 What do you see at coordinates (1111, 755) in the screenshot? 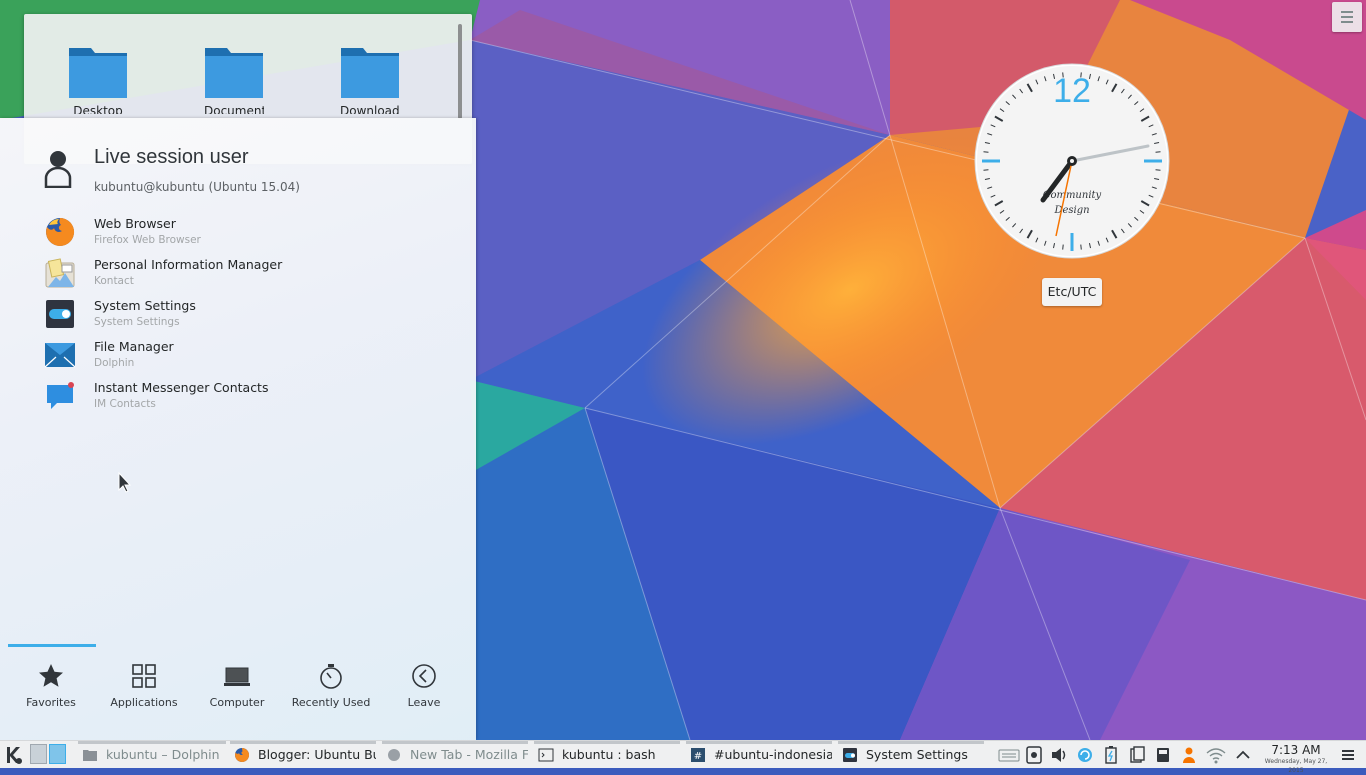
I see `battery-icon` at bounding box center [1111, 755].